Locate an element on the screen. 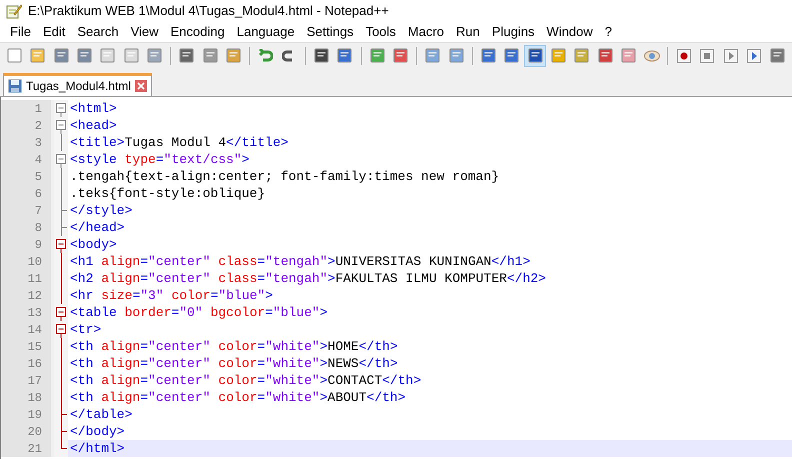  stop-icon is located at coordinates (707, 55).